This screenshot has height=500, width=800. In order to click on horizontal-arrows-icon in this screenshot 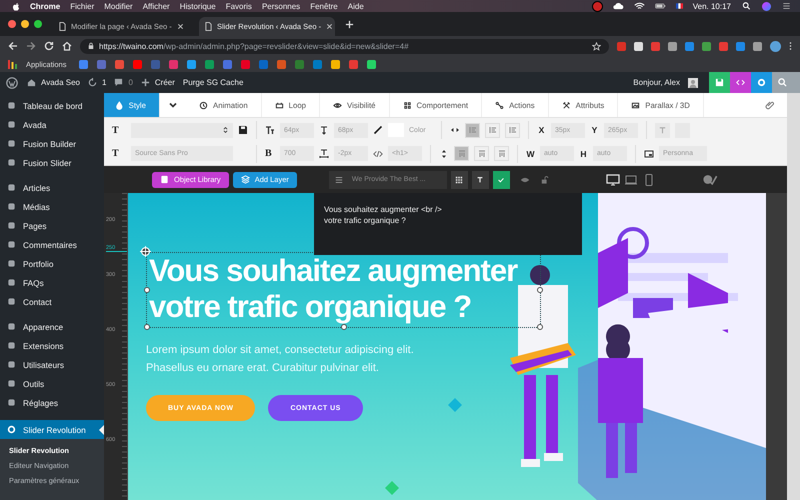, I will do `click(455, 130)`.